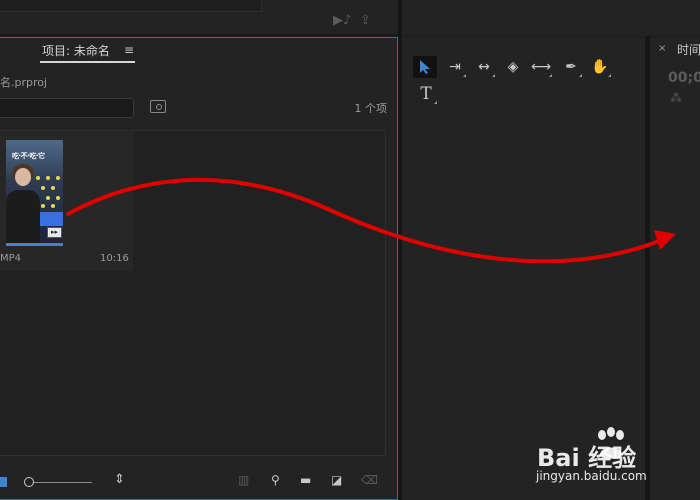 Image resolution: width=700 pixels, height=500 pixels. I want to click on track-select-tool: ⇥, so click(455, 67).